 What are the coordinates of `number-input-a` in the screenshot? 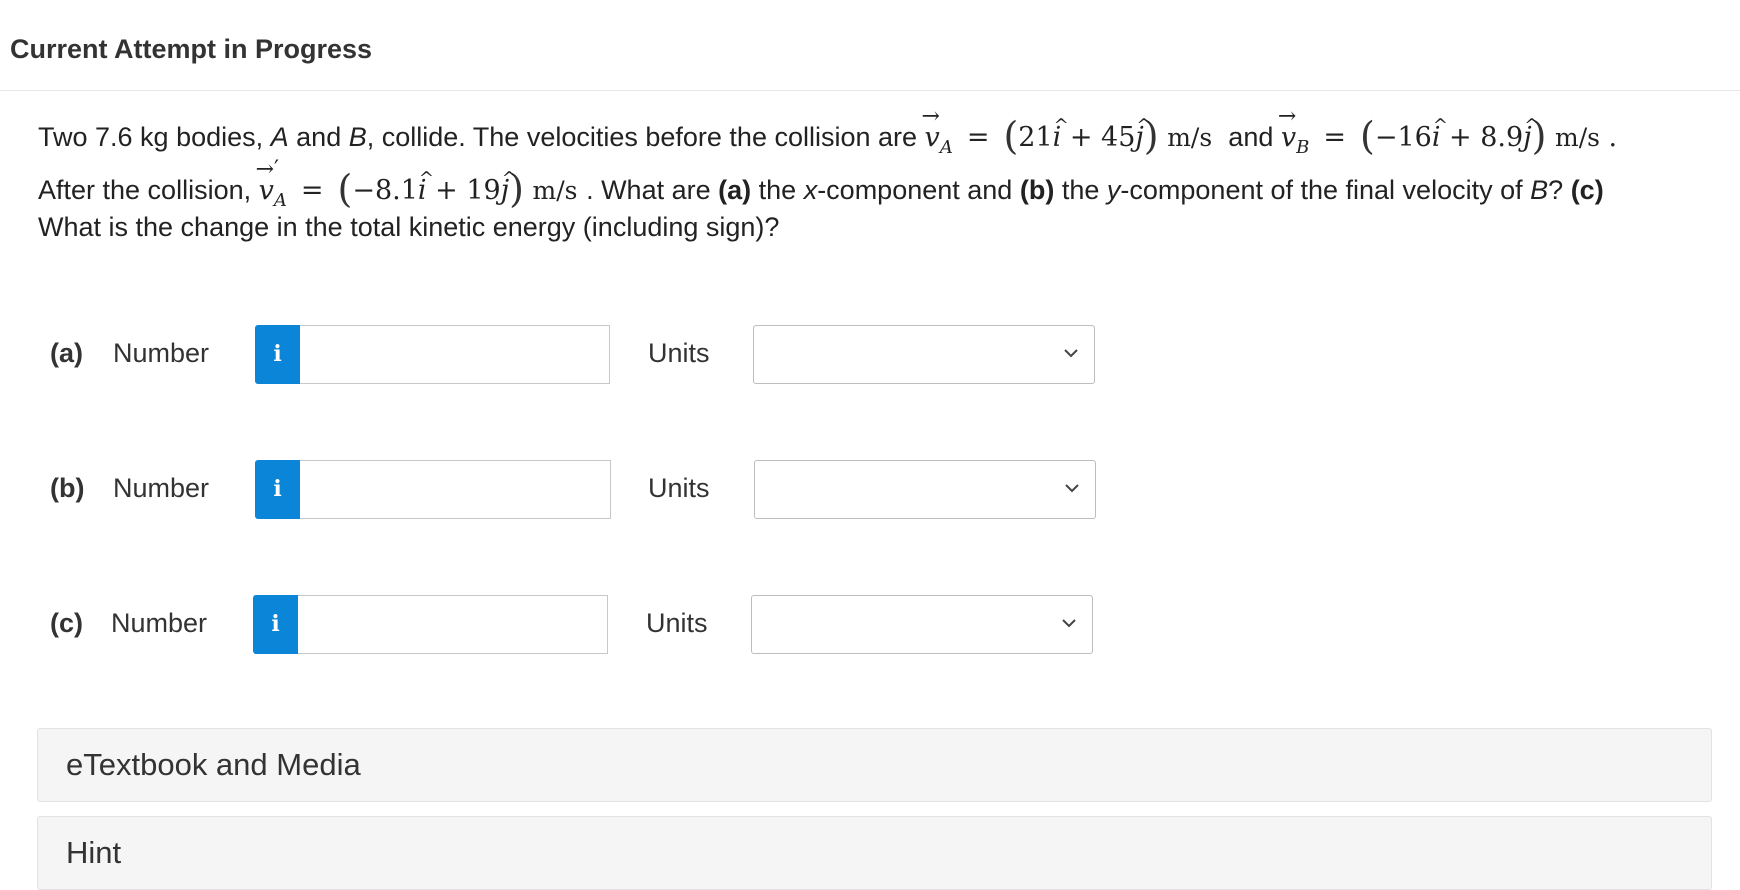 It's located at (455, 354).